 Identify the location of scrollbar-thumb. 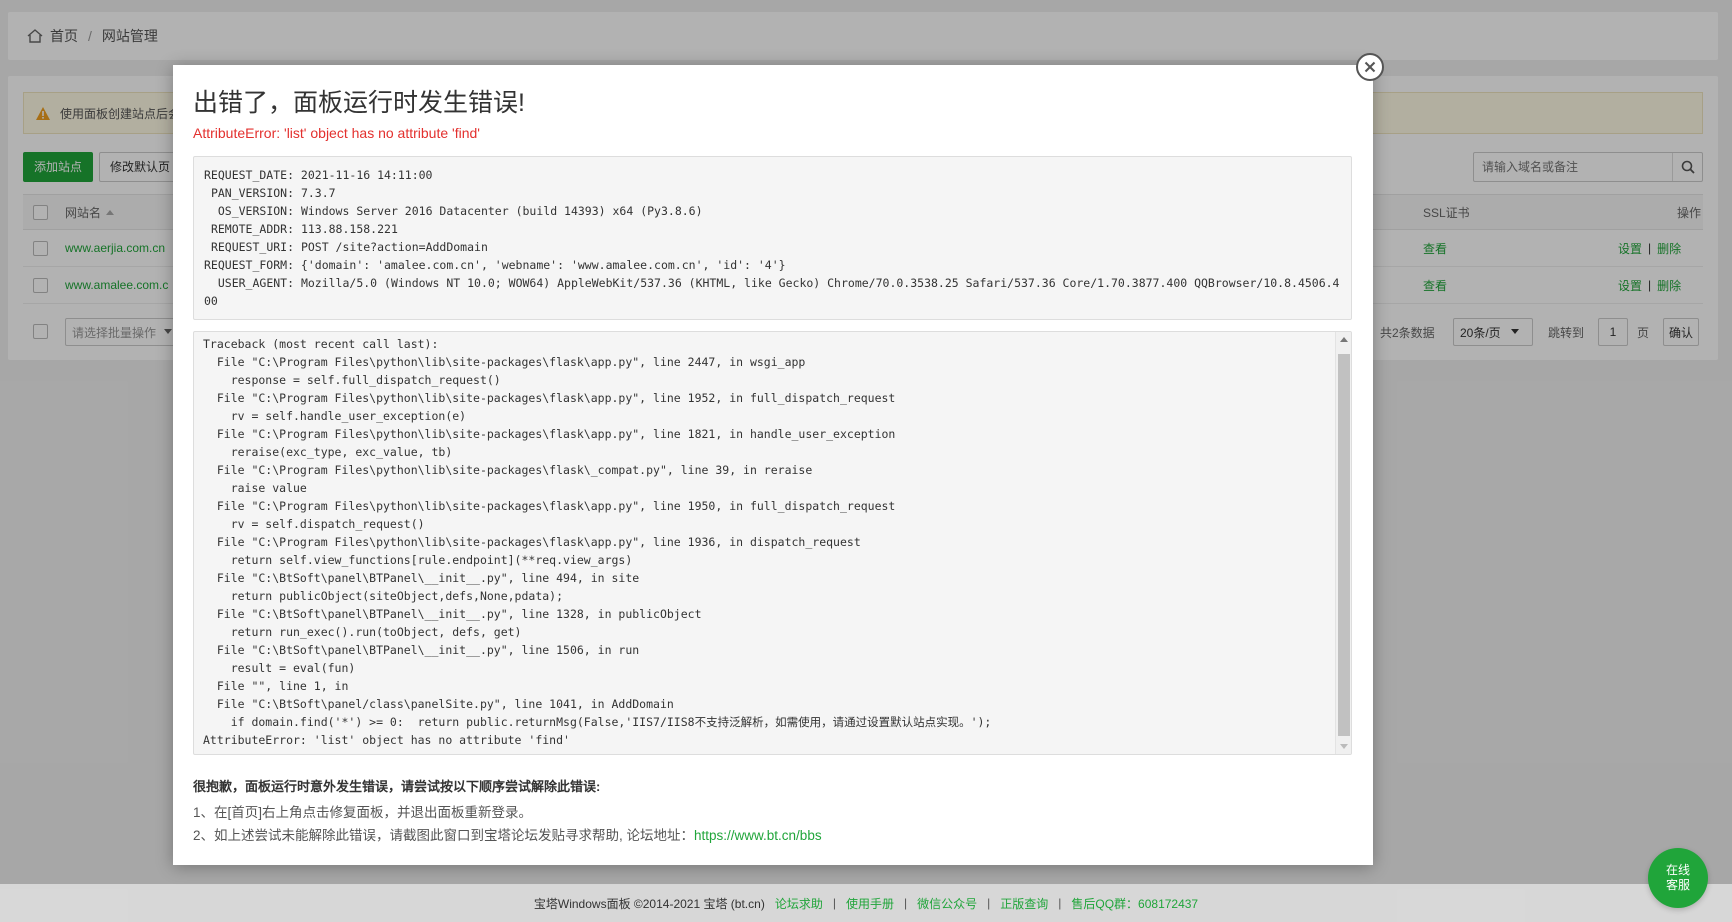
(1344, 545).